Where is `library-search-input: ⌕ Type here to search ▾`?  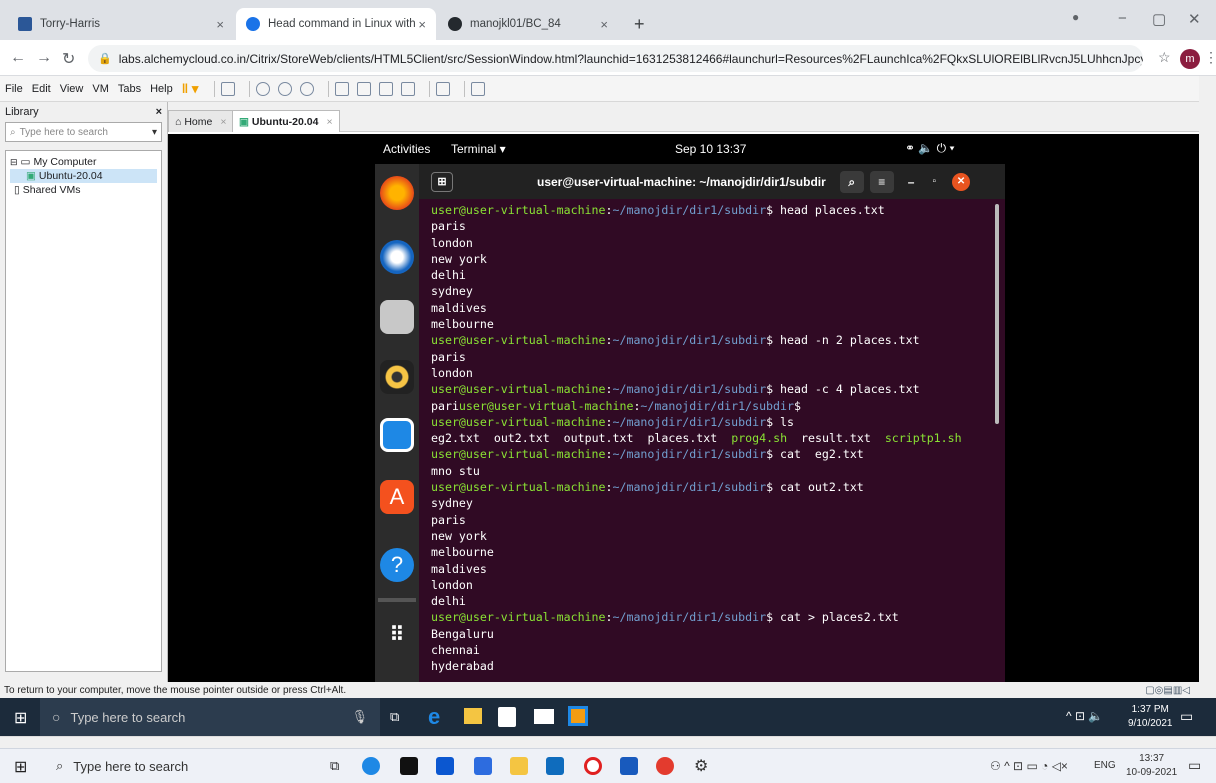 library-search-input: ⌕ Type here to search ▾ is located at coordinates (83, 132).